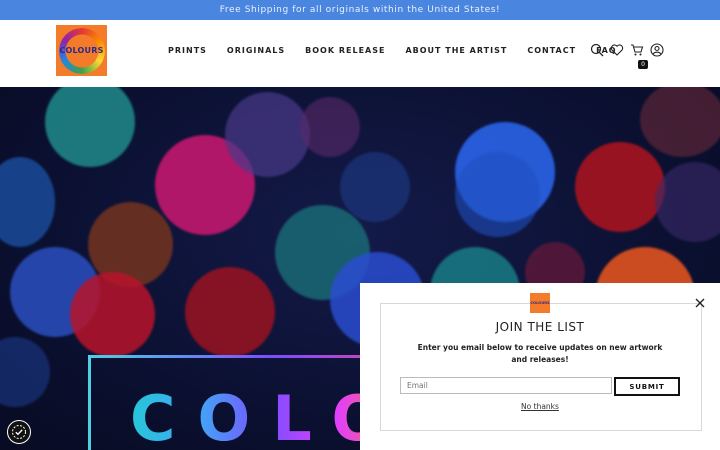 The width and height of the screenshot is (720, 450). I want to click on nav-item-about-the-artist: ABOUT THE ARTIST, so click(456, 50).